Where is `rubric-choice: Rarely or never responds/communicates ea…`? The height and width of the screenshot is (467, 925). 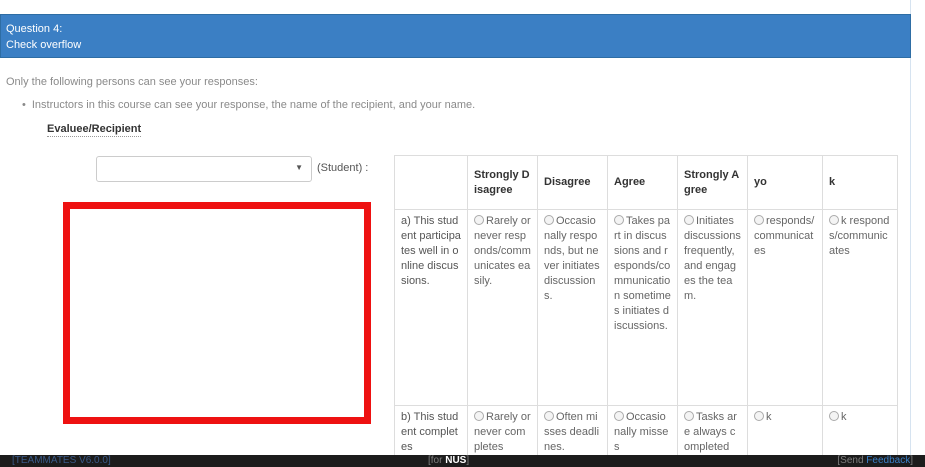 rubric-choice: Rarely or never responds/communicates ea… is located at coordinates (502, 307).